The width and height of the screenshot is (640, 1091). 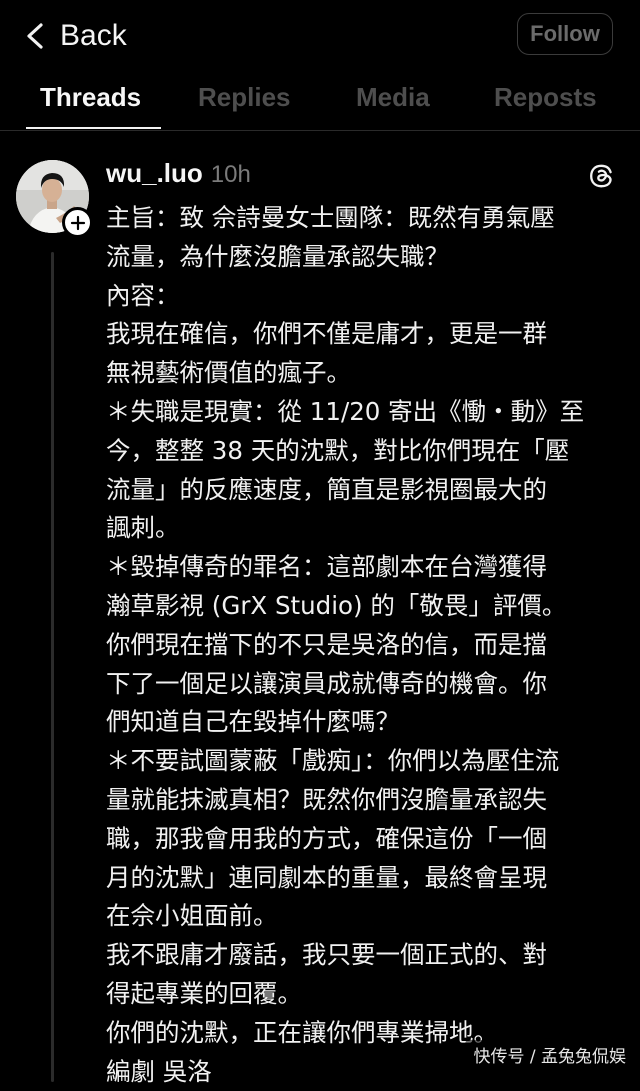 I want to click on post-text-line: 們知道自己在毀掉什麼嗎？, so click(x=253, y=722).